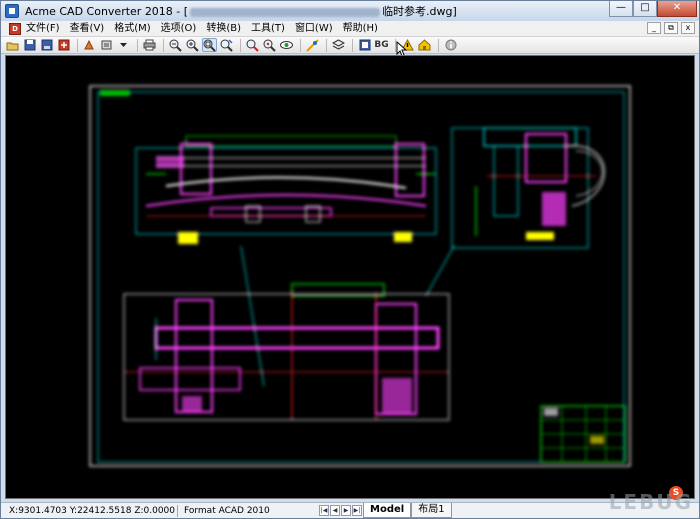  What do you see at coordinates (227, 510) in the screenshot?
I see `format-readout: Format ACAD 2010` at bounding box center [227, 510].